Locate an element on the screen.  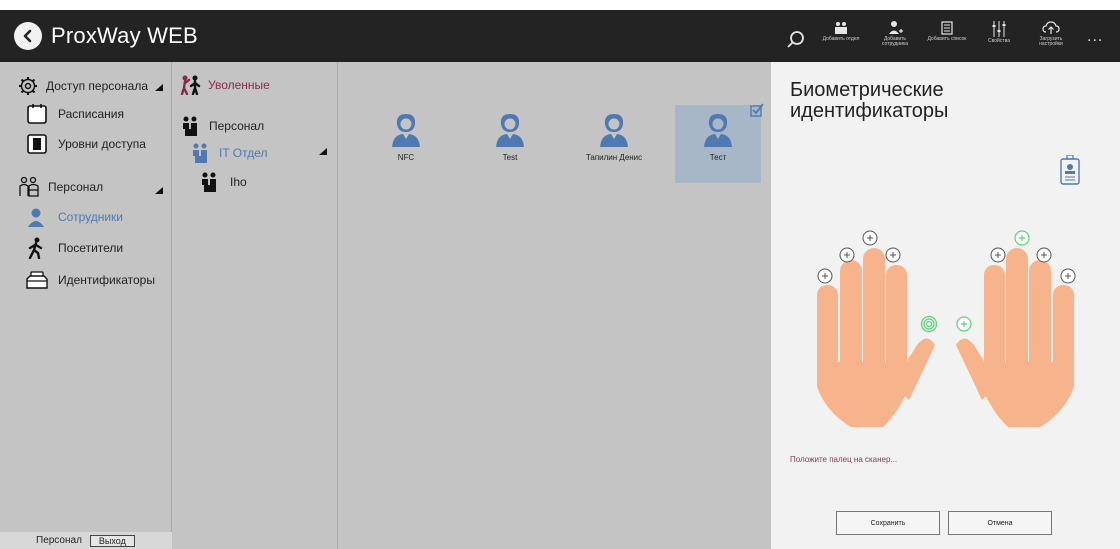
tree-item-fired: Уволенные is located at coordinates (225, 85).